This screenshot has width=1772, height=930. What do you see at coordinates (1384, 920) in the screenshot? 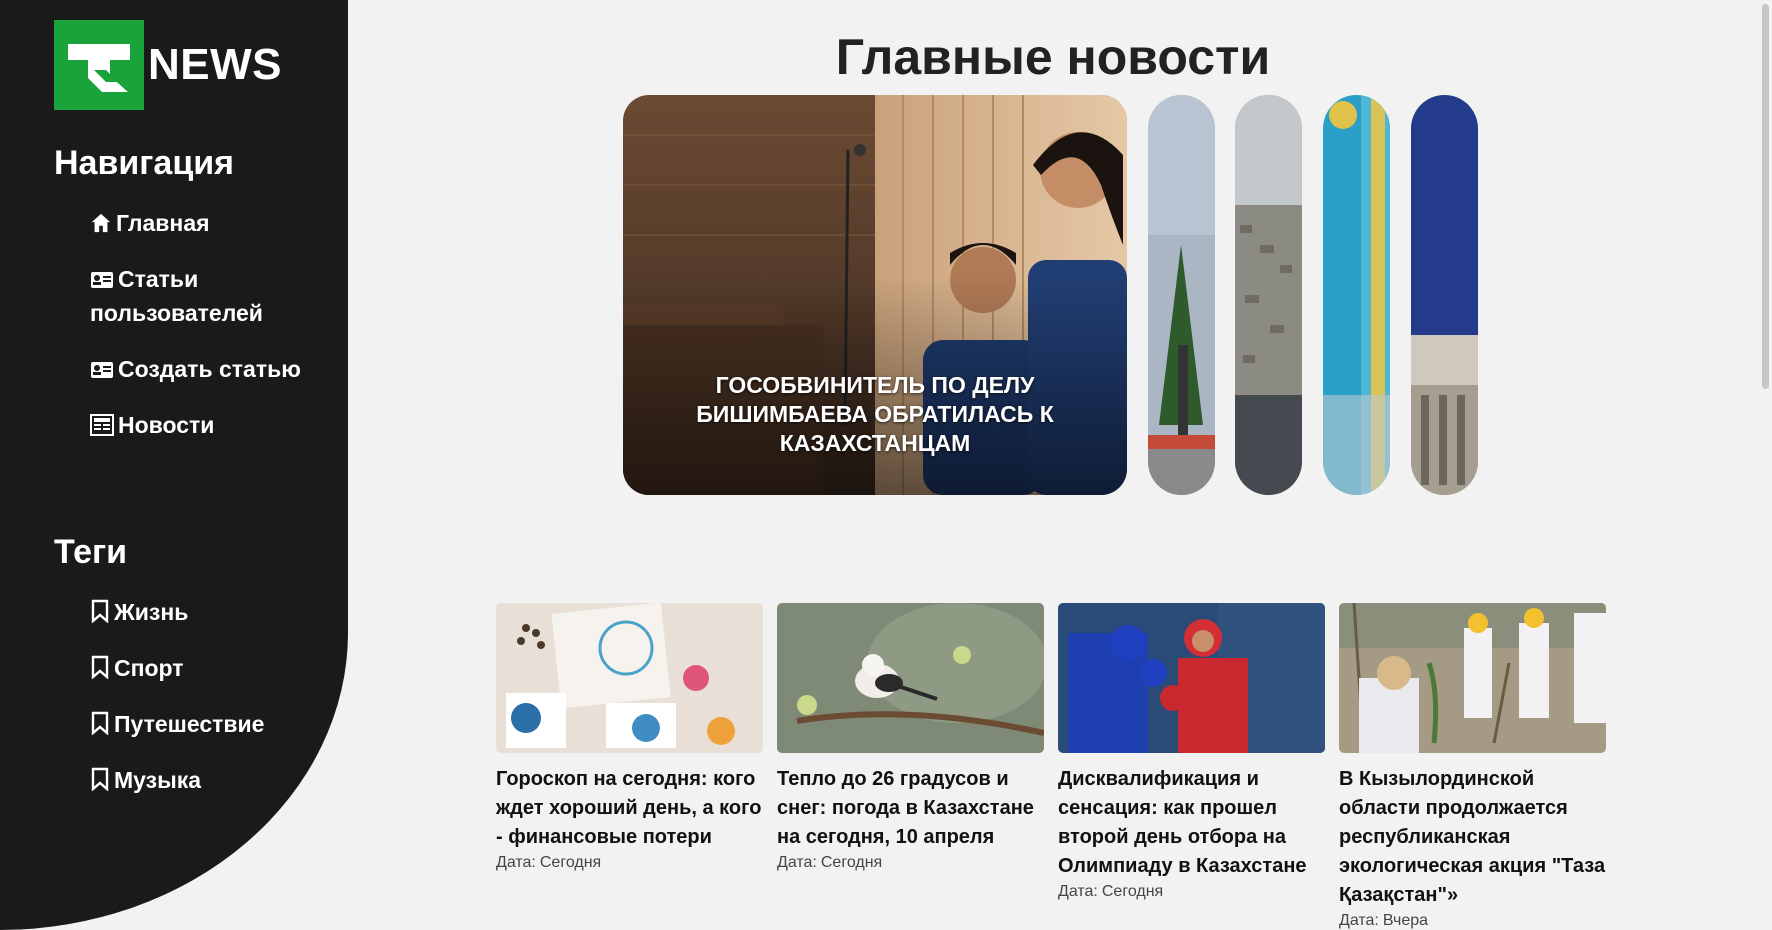
I see `card-date: Дата: Вчера` at bounding box center [1384, 920].